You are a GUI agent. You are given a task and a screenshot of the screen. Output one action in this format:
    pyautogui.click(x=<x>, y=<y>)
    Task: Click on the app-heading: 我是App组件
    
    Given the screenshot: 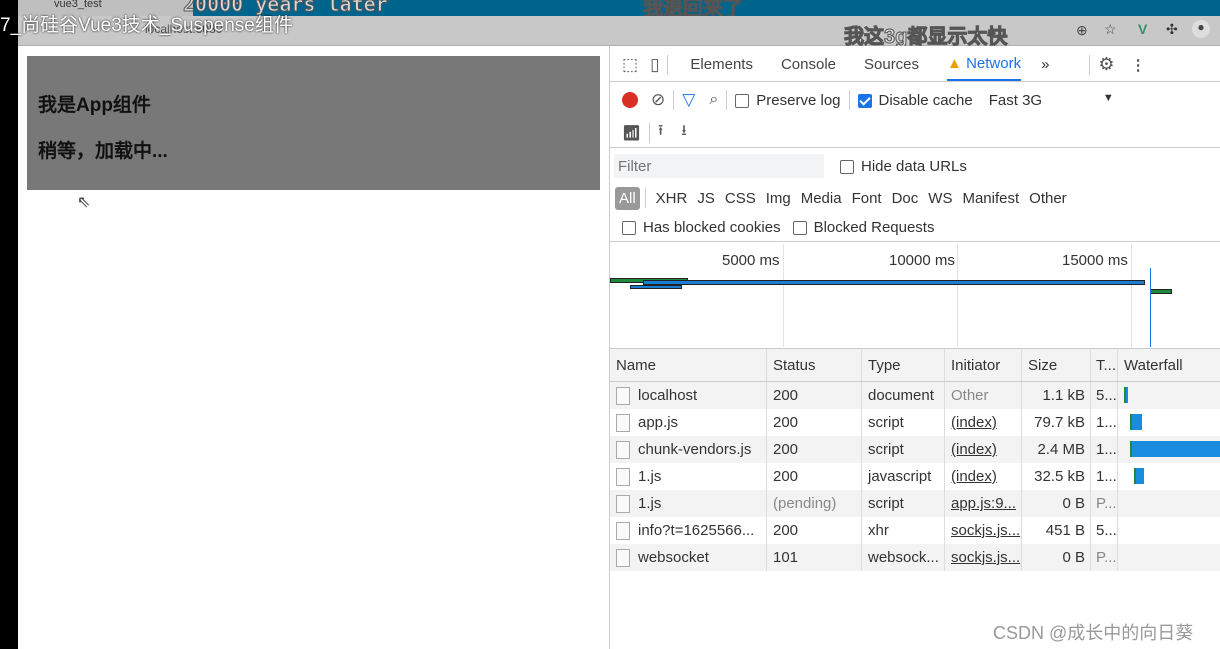 What is the action you would take?
    pyautogui.click(x=94, y=105)
    